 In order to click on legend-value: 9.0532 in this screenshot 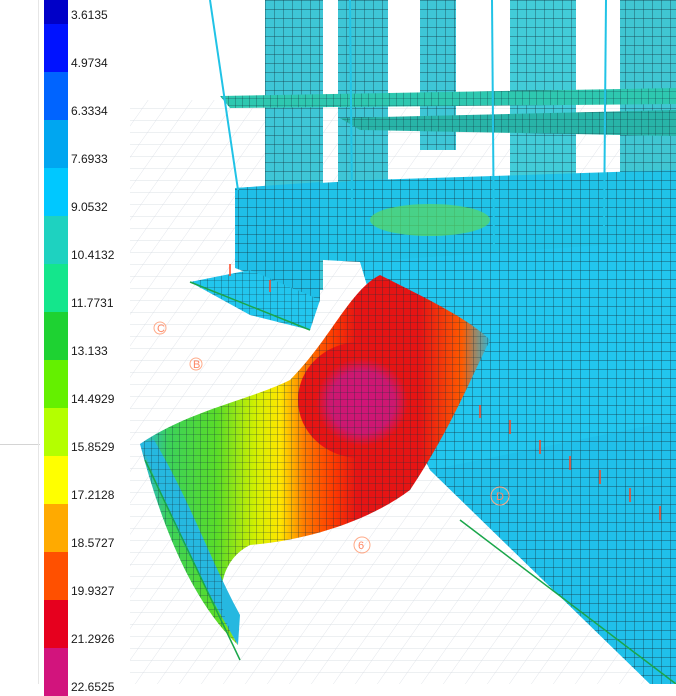, I will do `click(89, 207)`.